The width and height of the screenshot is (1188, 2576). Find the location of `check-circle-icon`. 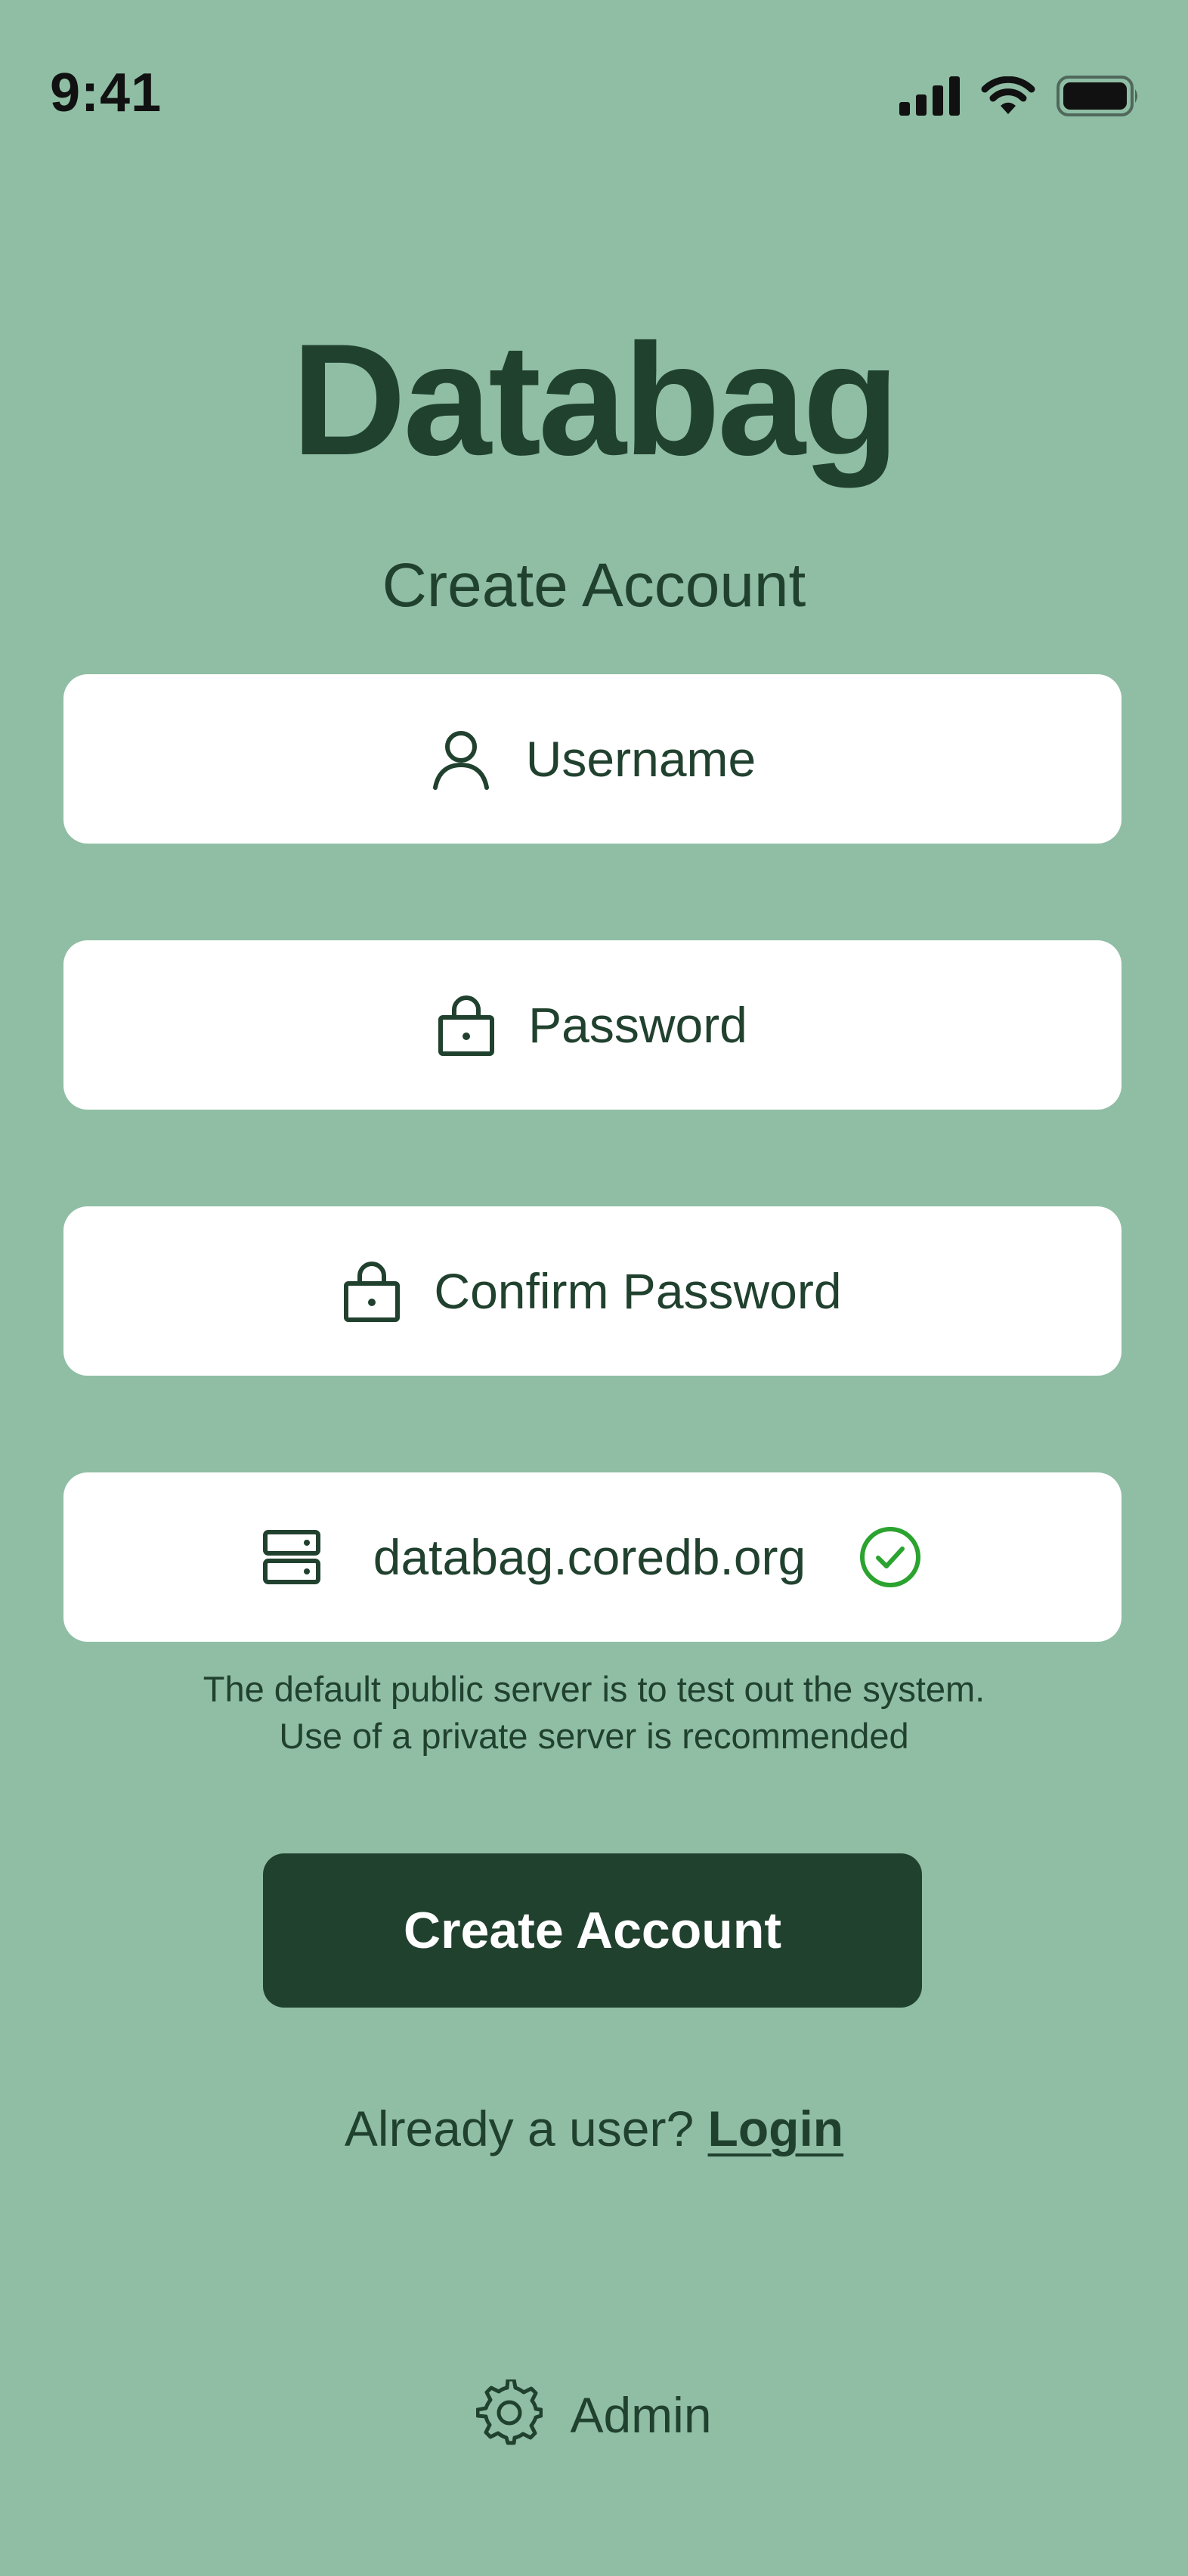

check-circle-icon is located at coordinates (890, 1557).